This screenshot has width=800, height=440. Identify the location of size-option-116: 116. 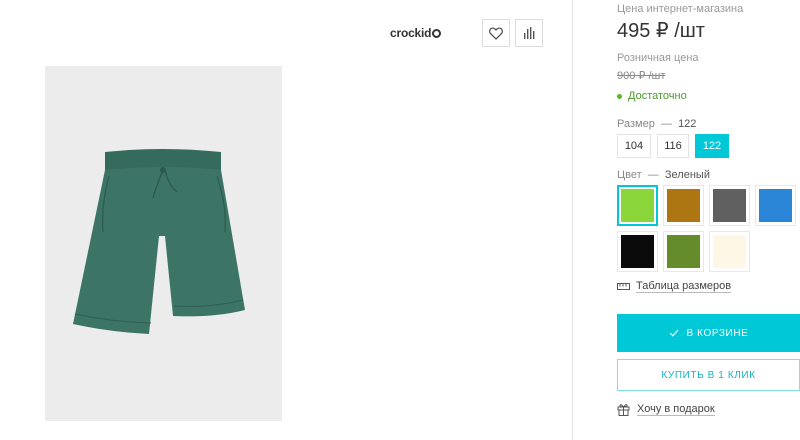
(673, 146).